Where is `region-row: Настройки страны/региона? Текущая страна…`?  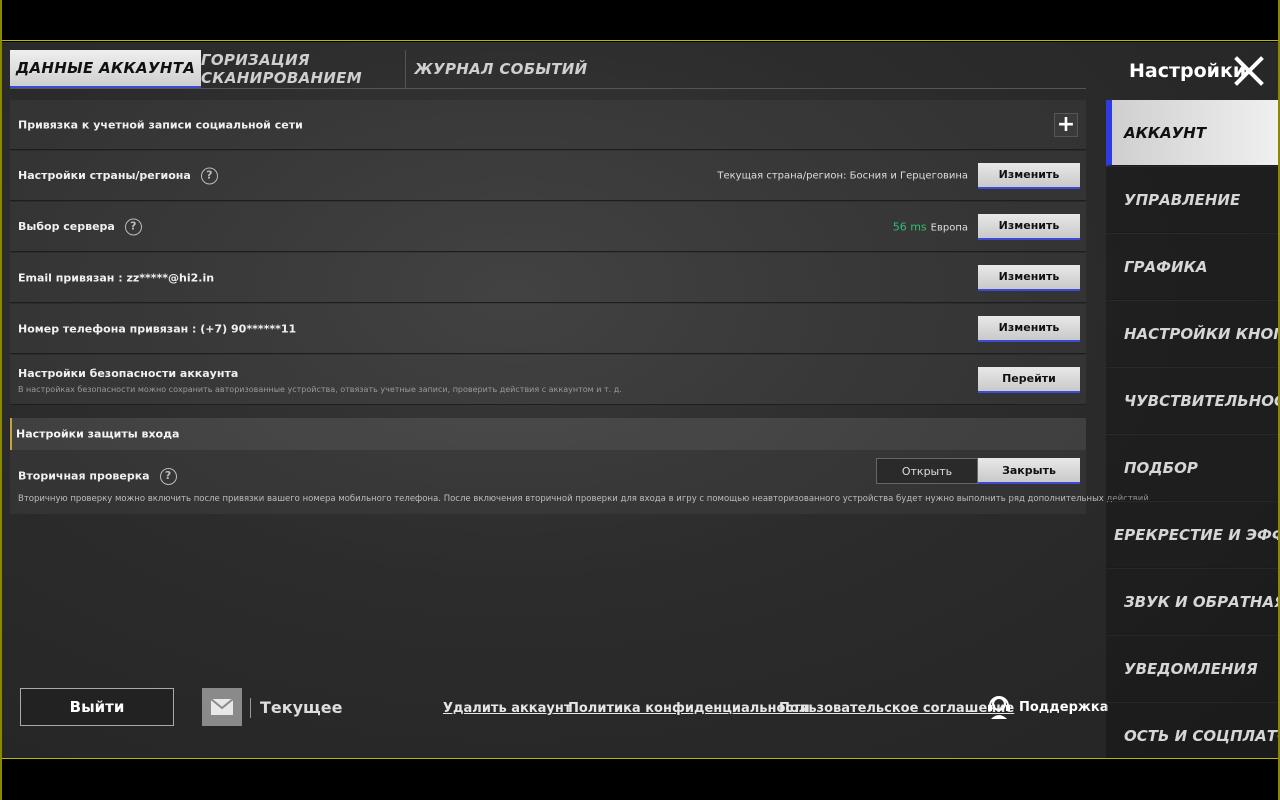 region-row: Настройки страны/региона? Текущая страна… is located at coordinates (548, 176).